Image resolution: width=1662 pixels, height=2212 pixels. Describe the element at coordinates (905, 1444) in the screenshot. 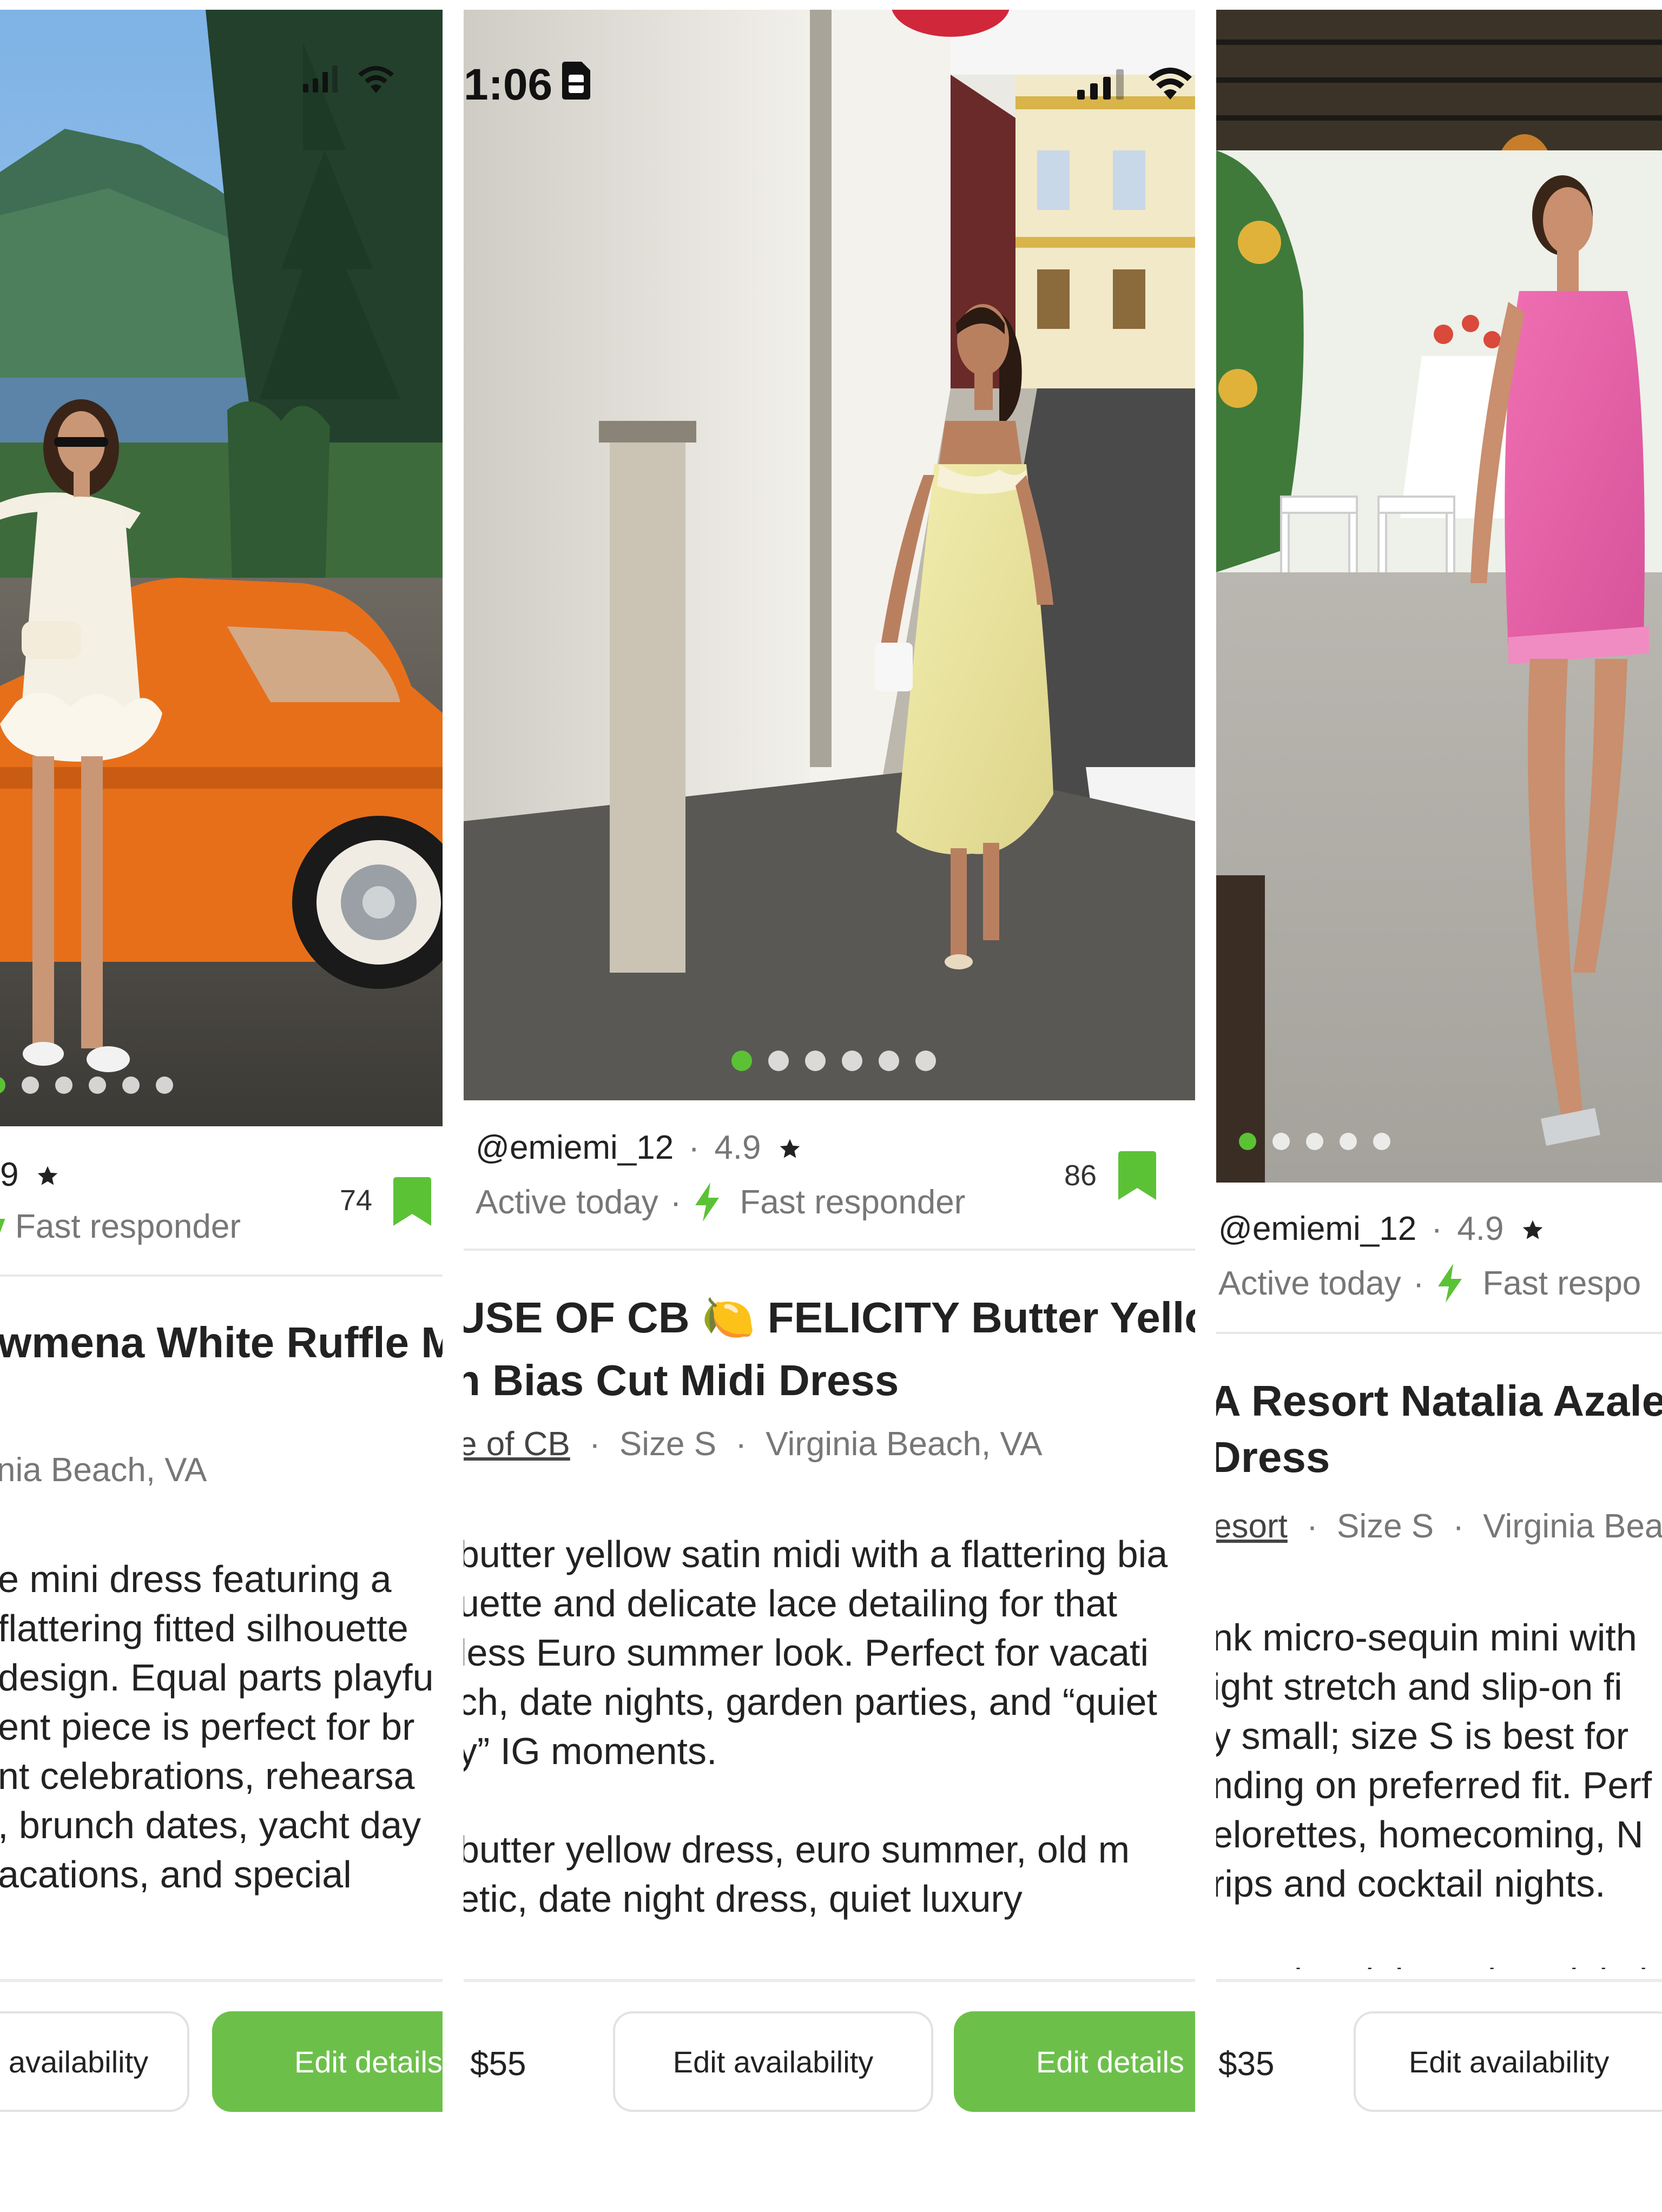

I see `listing-location: Virginia Beach, VA` at that location.